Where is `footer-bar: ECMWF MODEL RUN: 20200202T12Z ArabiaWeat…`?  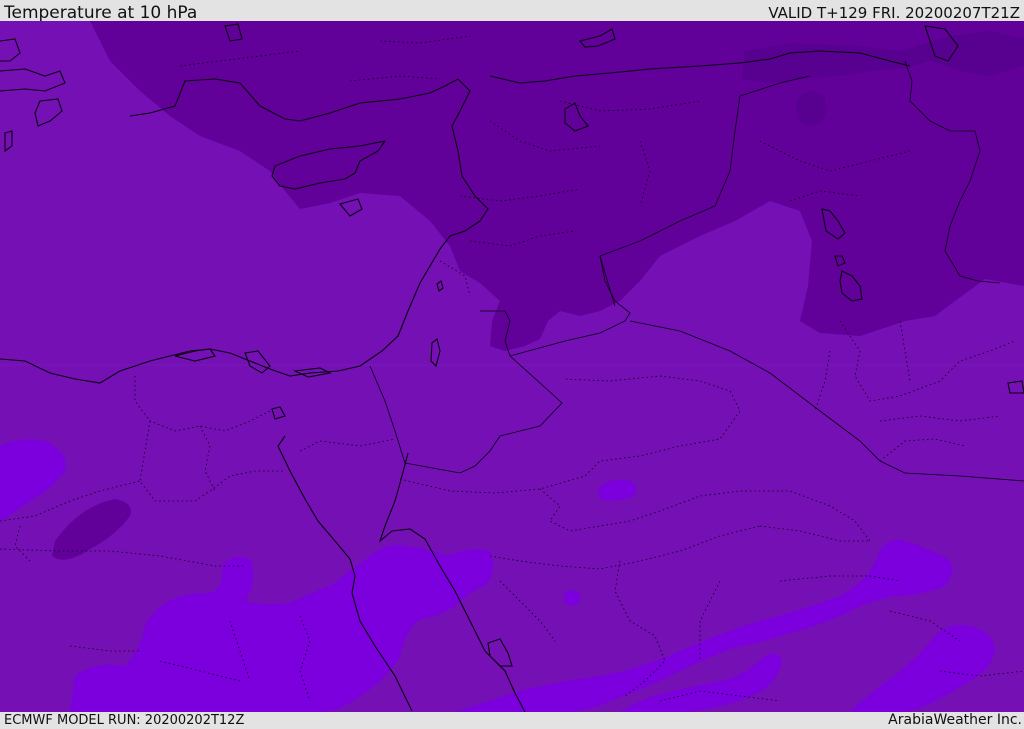
footer-bar: ECMWF MODEL RUN: 20200202T12Z ArabiaWeat… is located at coordinates (512, 720).